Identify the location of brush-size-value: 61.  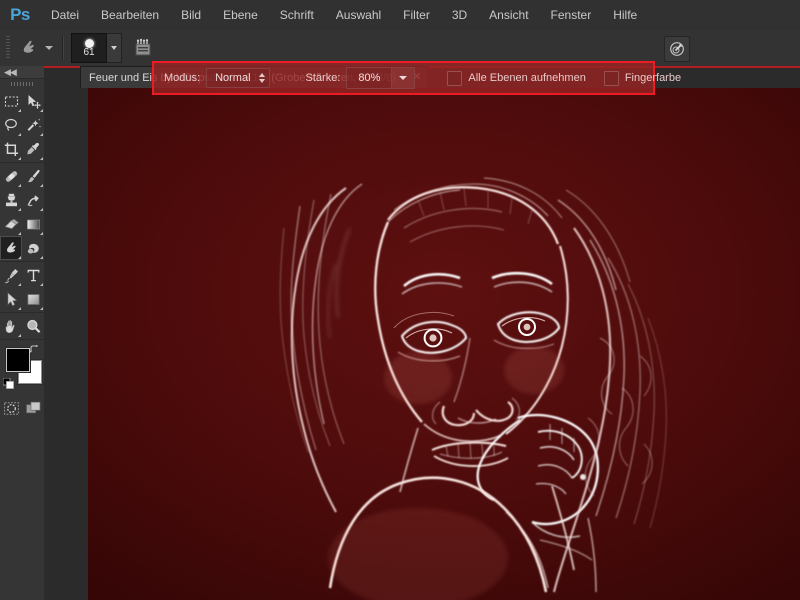
(89, 52).